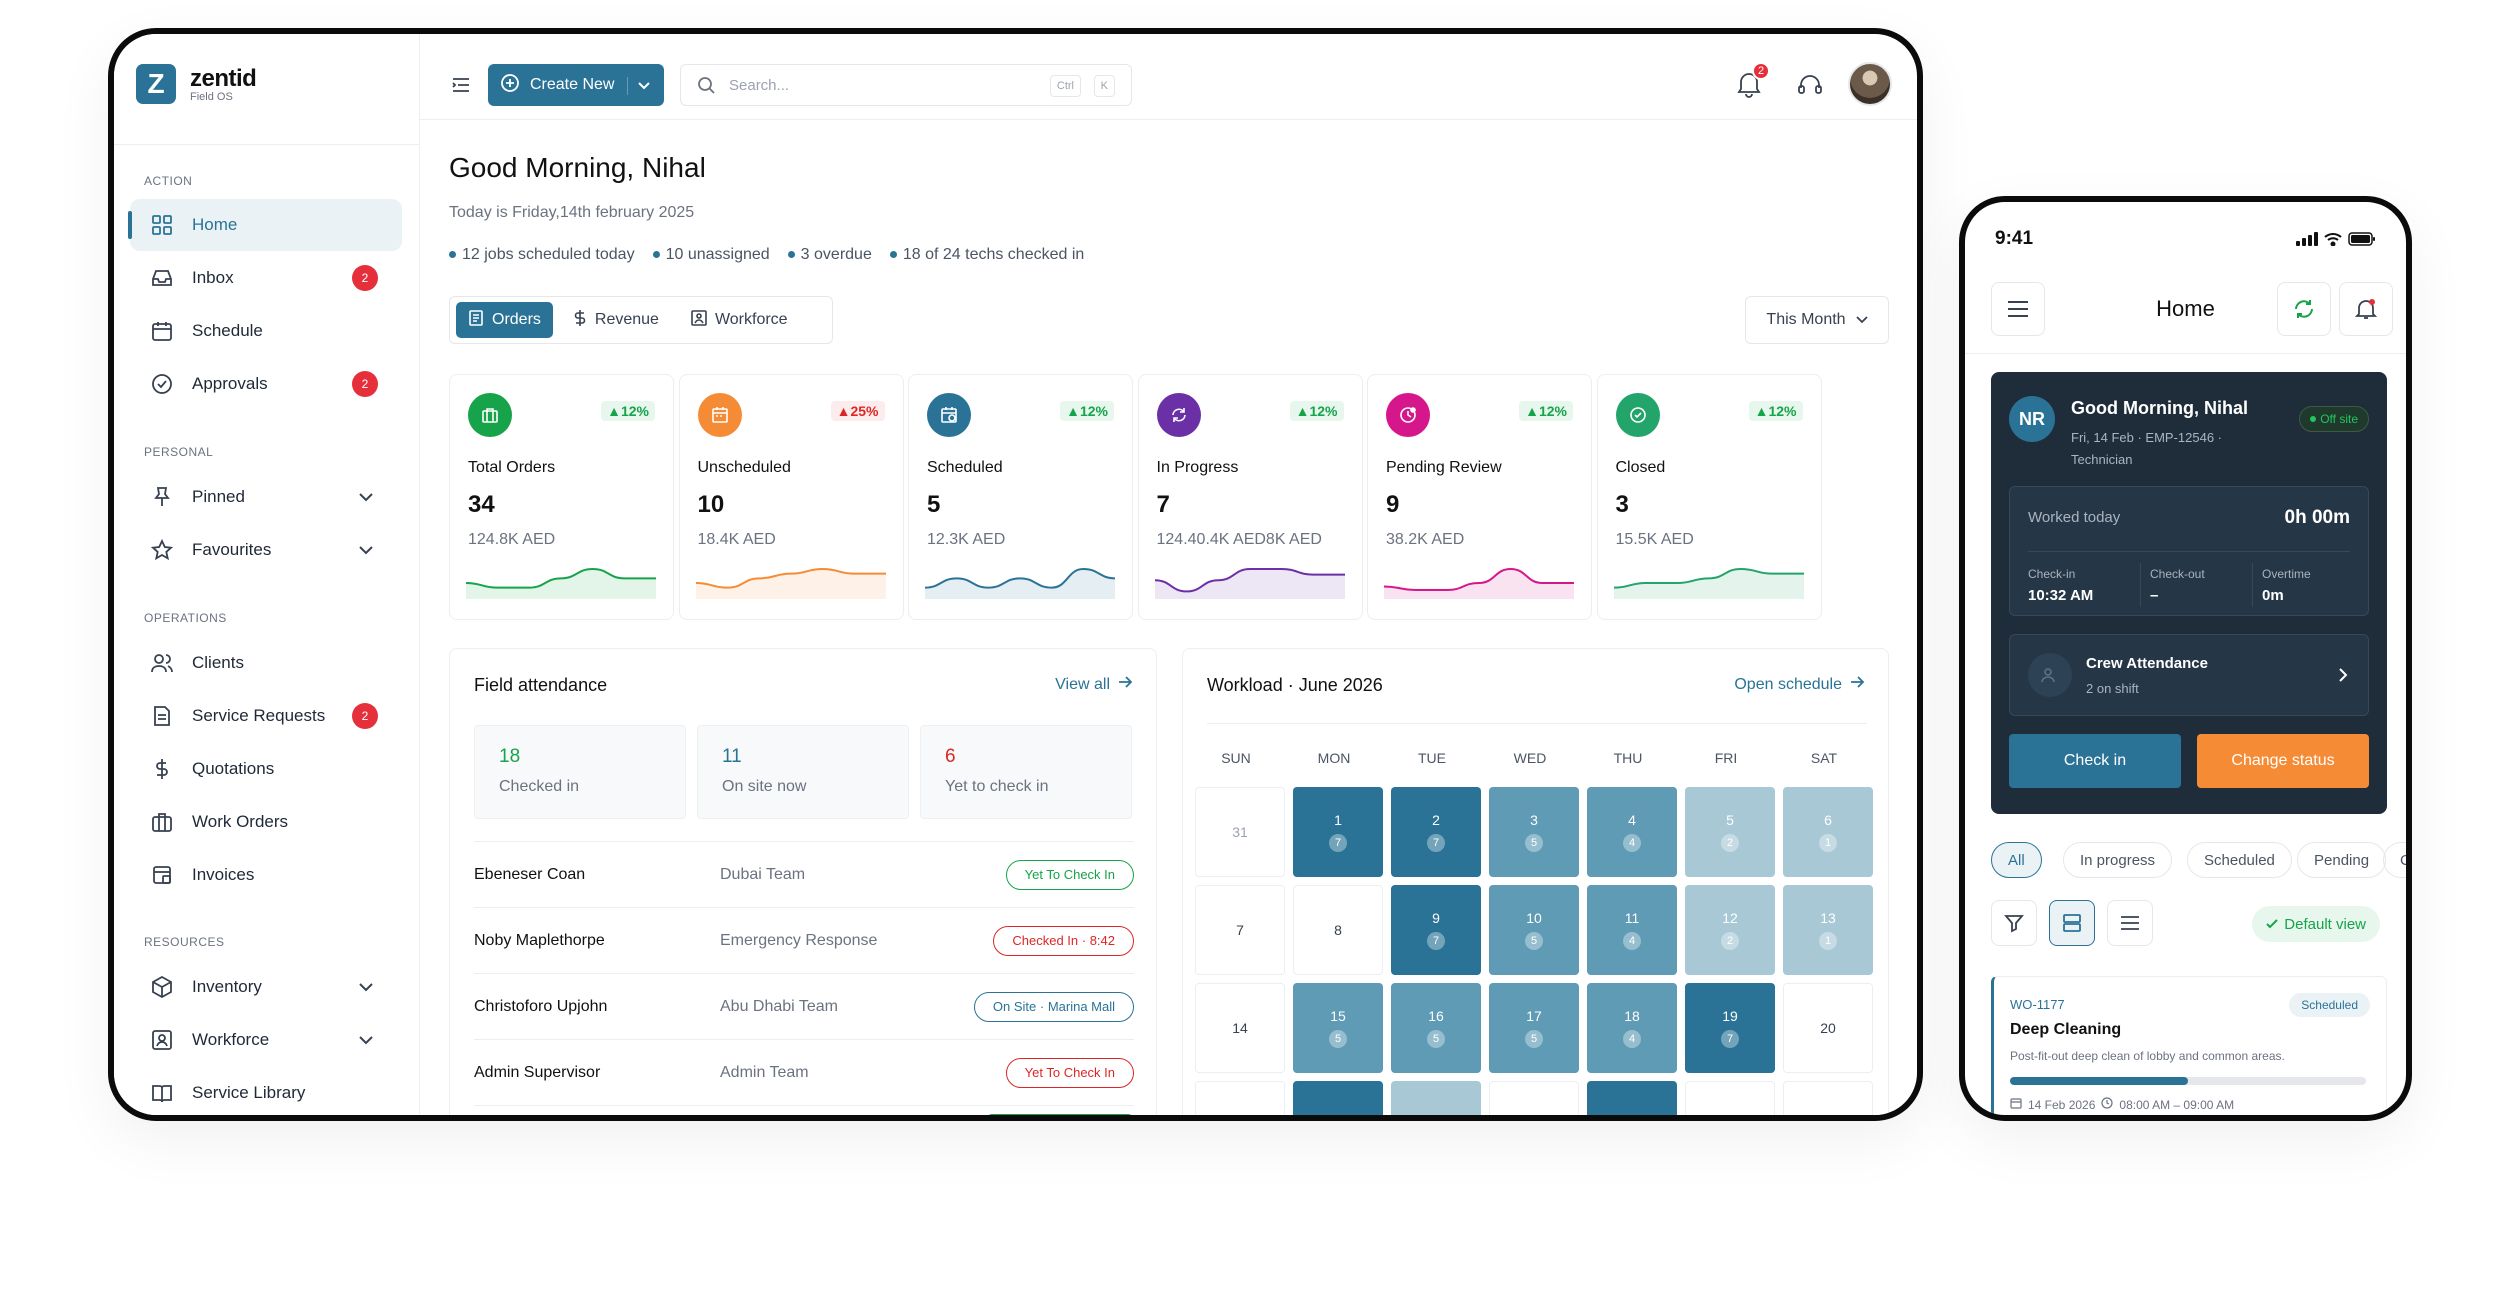 This screenshot has width=2505, height=1308. Describe the element at coordinates (1534, 1119) in the screenshot. I see `day-number: 24` at that location.